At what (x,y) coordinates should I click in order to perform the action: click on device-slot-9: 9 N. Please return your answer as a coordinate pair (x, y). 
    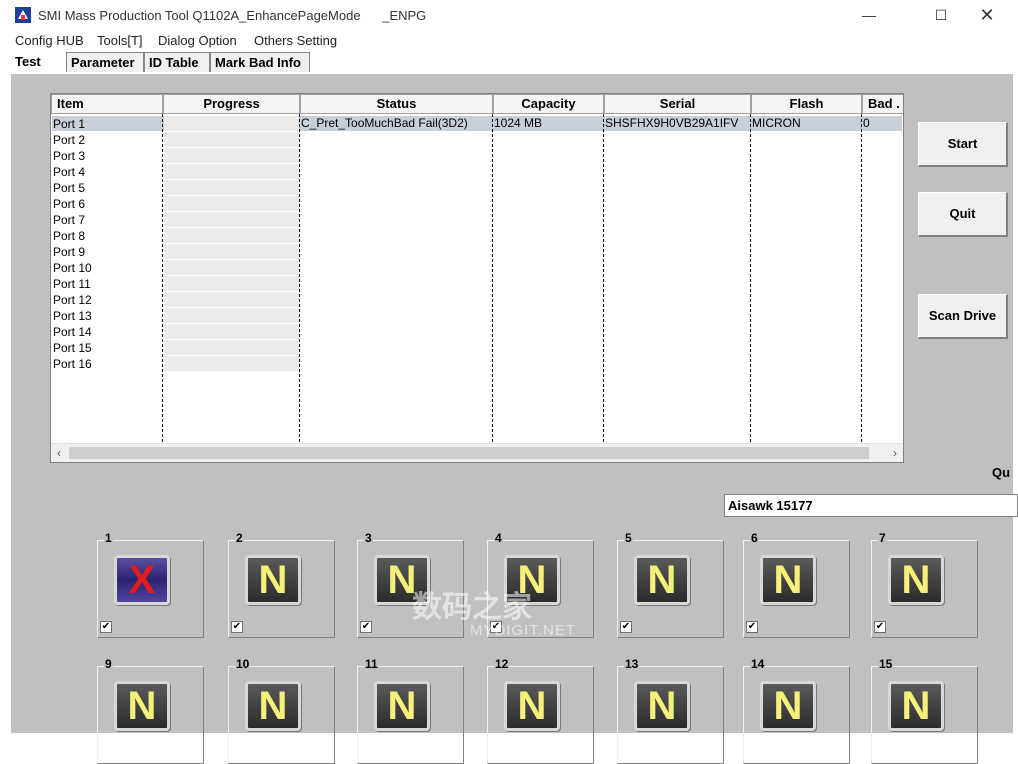
    Looking at the image, I should click on (150, 710).